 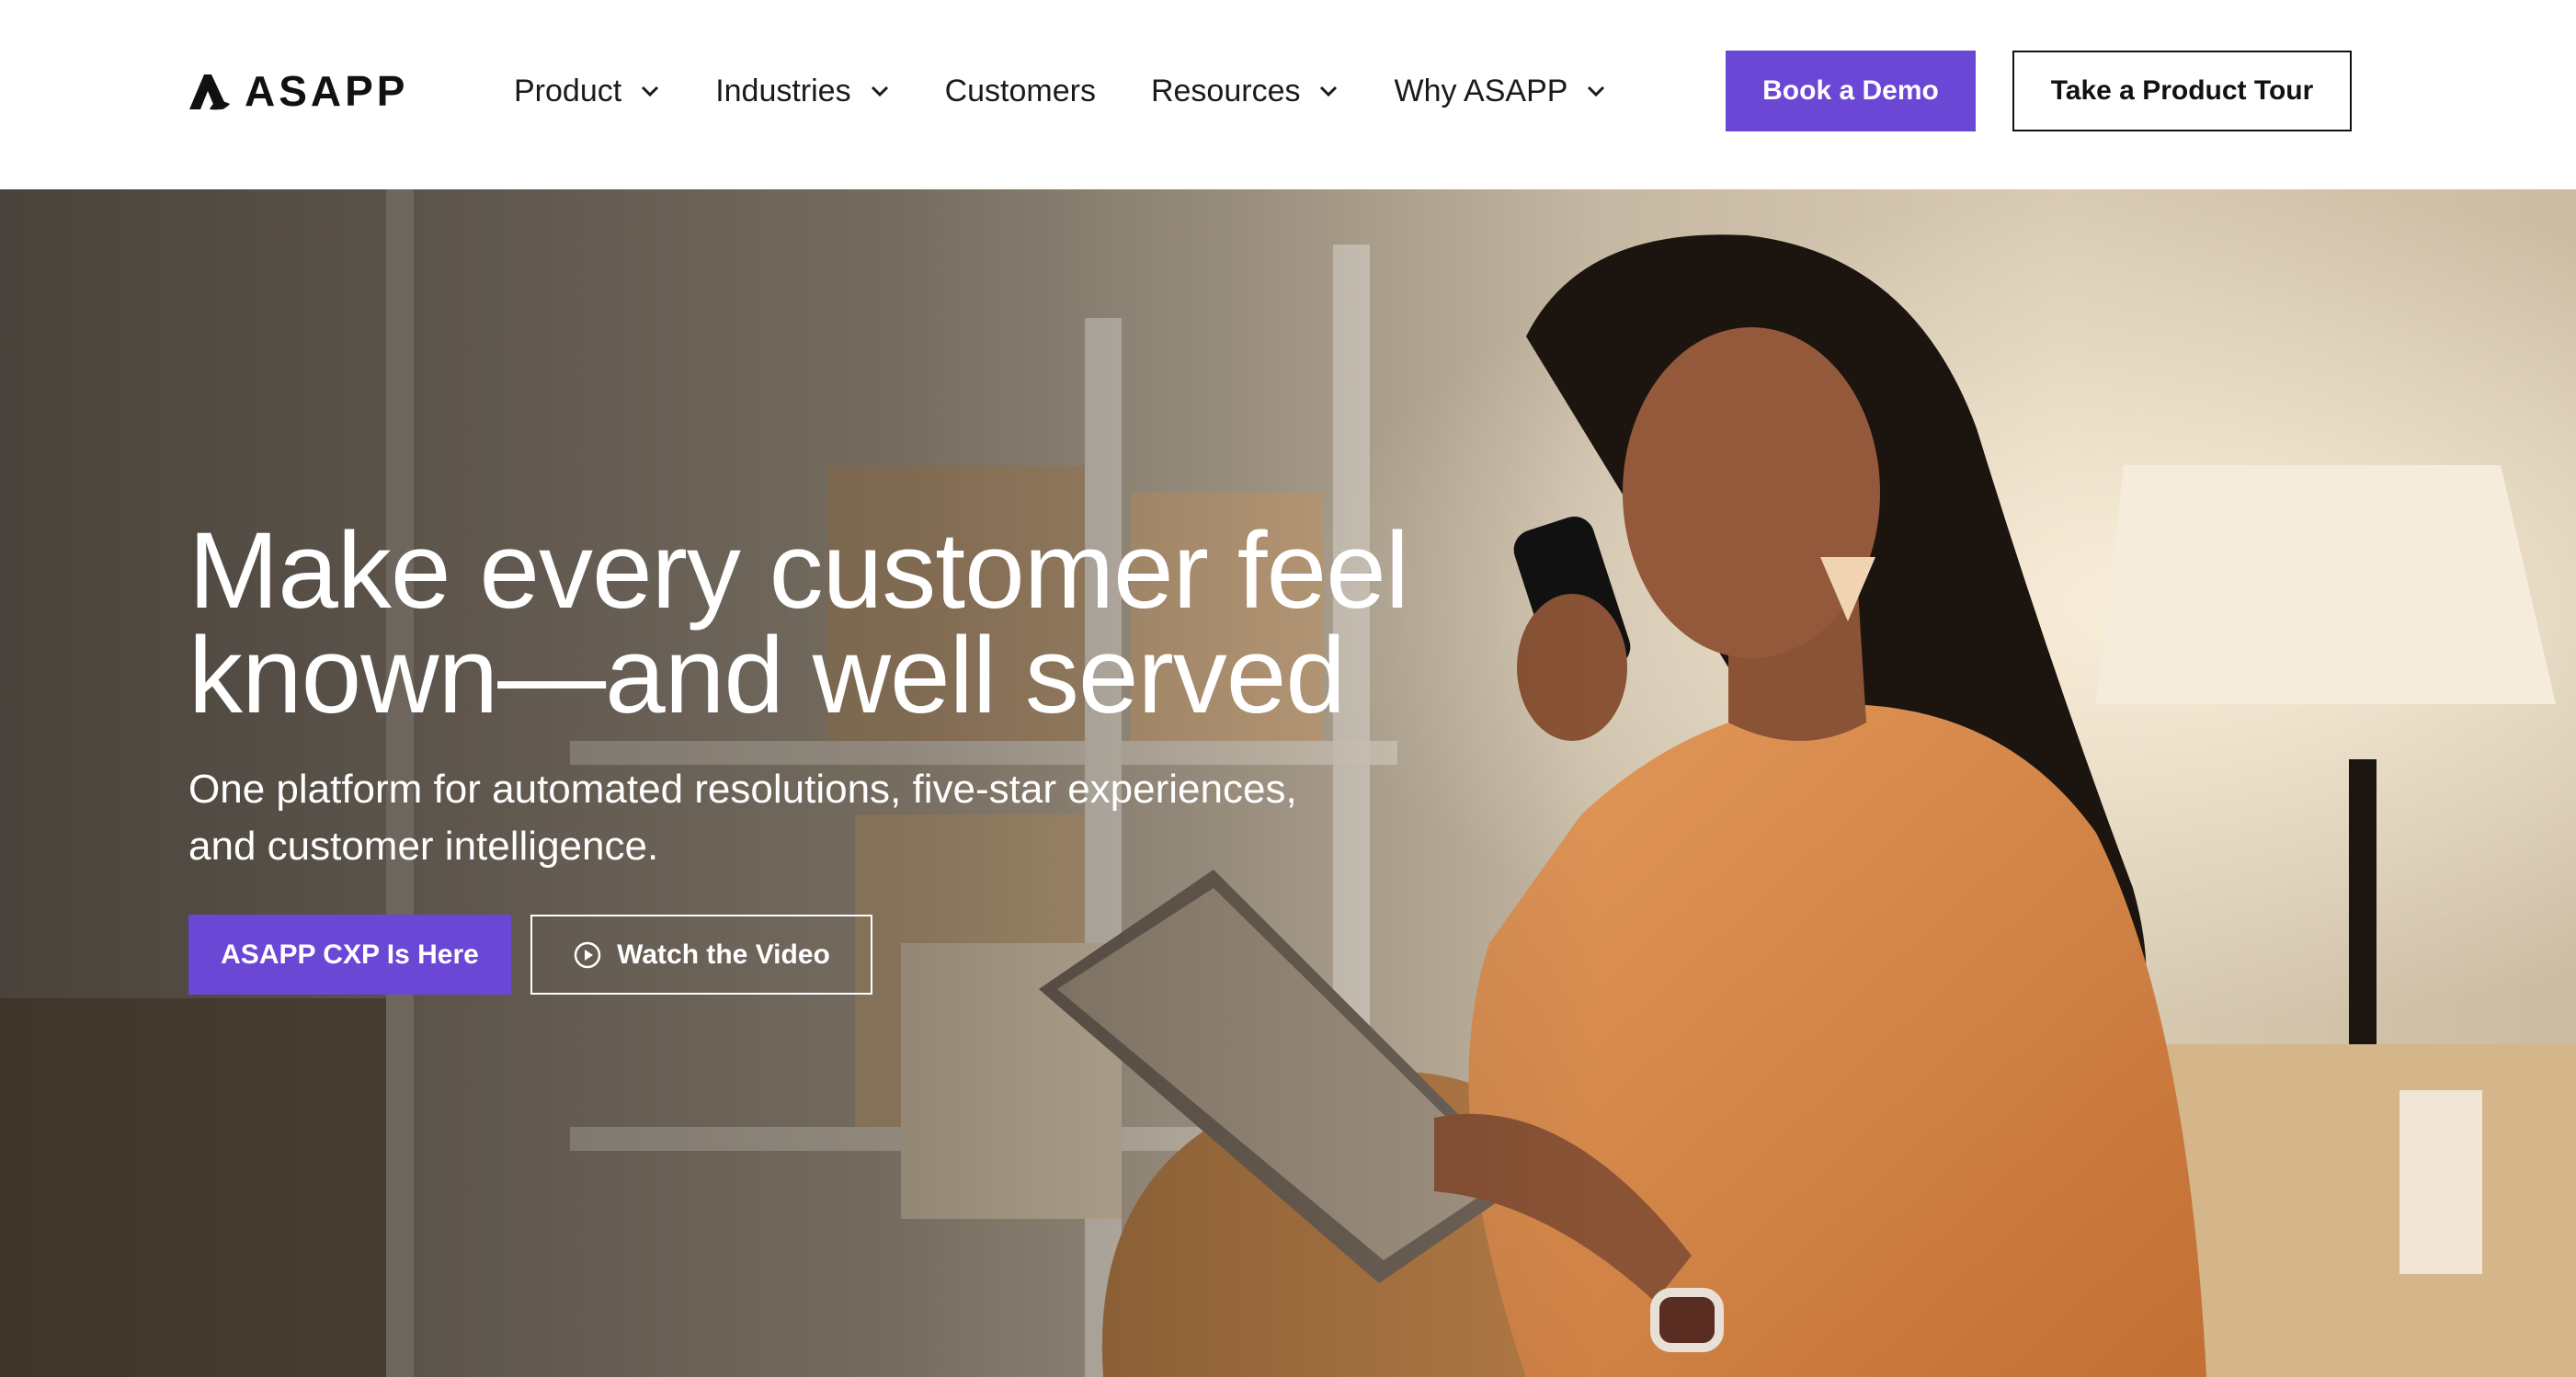 I want to click on brand-name: ASAPP, so click(x=327, y=91).